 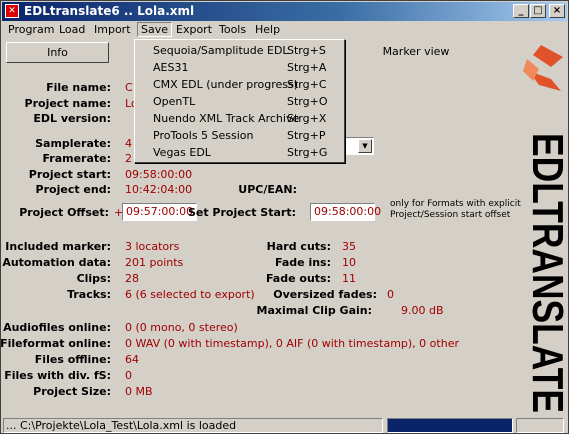 I want to click on project-end-label: Project end:, so click(x=73, y=189).